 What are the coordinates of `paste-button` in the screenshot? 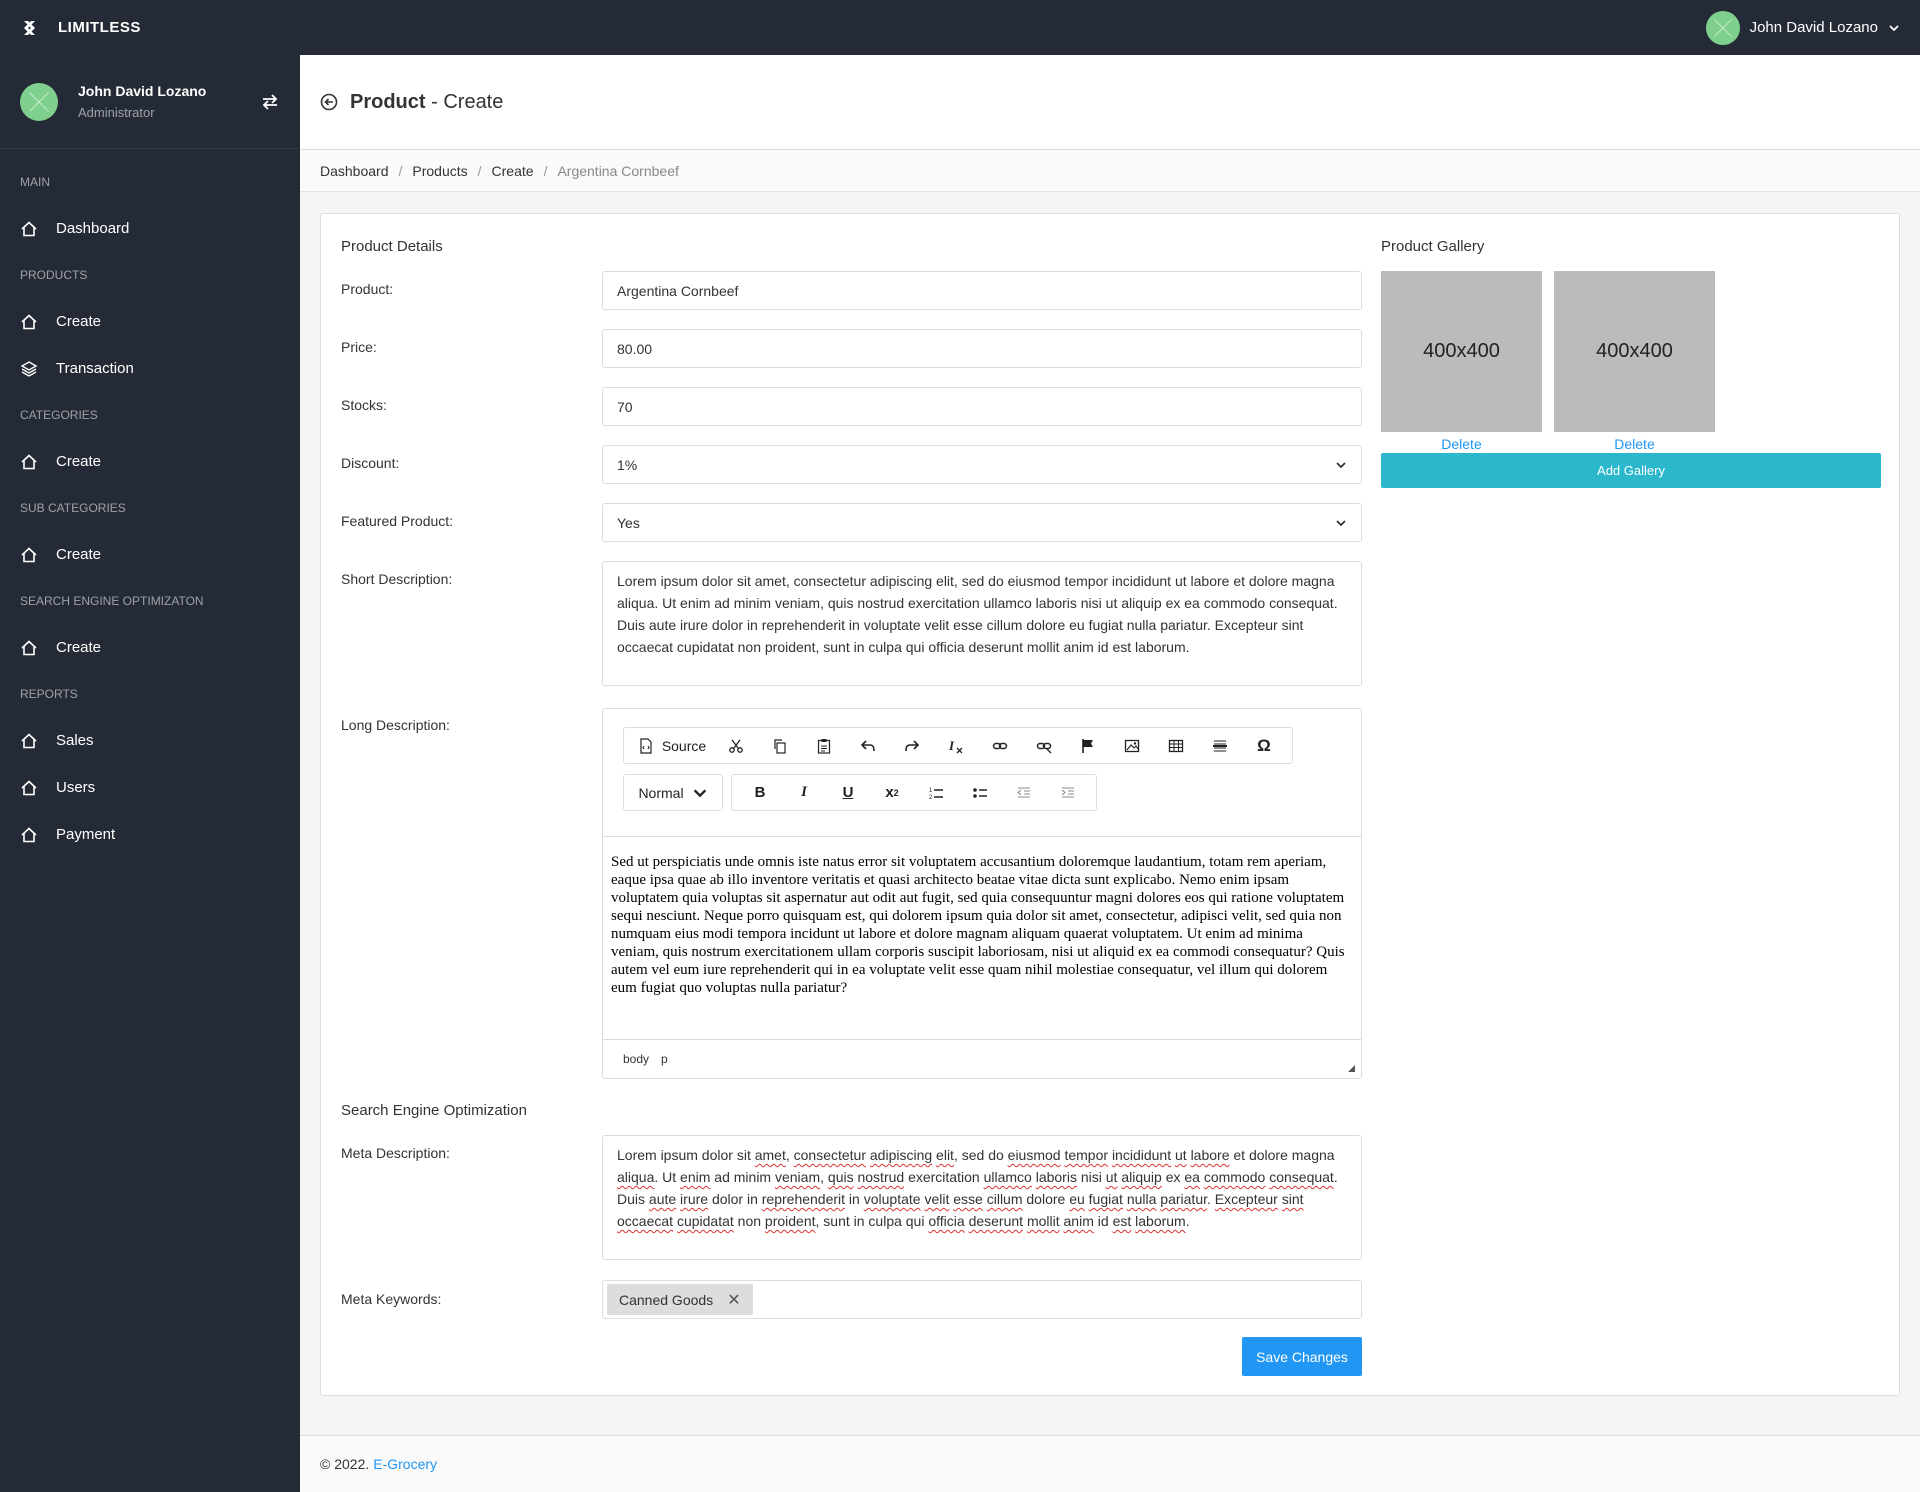 It's located at (824, 745).